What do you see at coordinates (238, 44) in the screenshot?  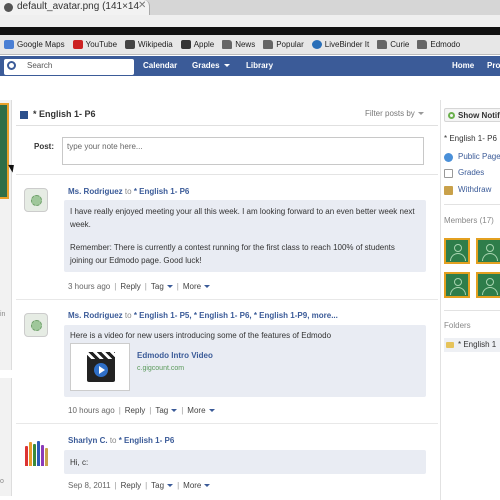 I see `bookmark-folder-news: News` at bounding box center [238, 44].